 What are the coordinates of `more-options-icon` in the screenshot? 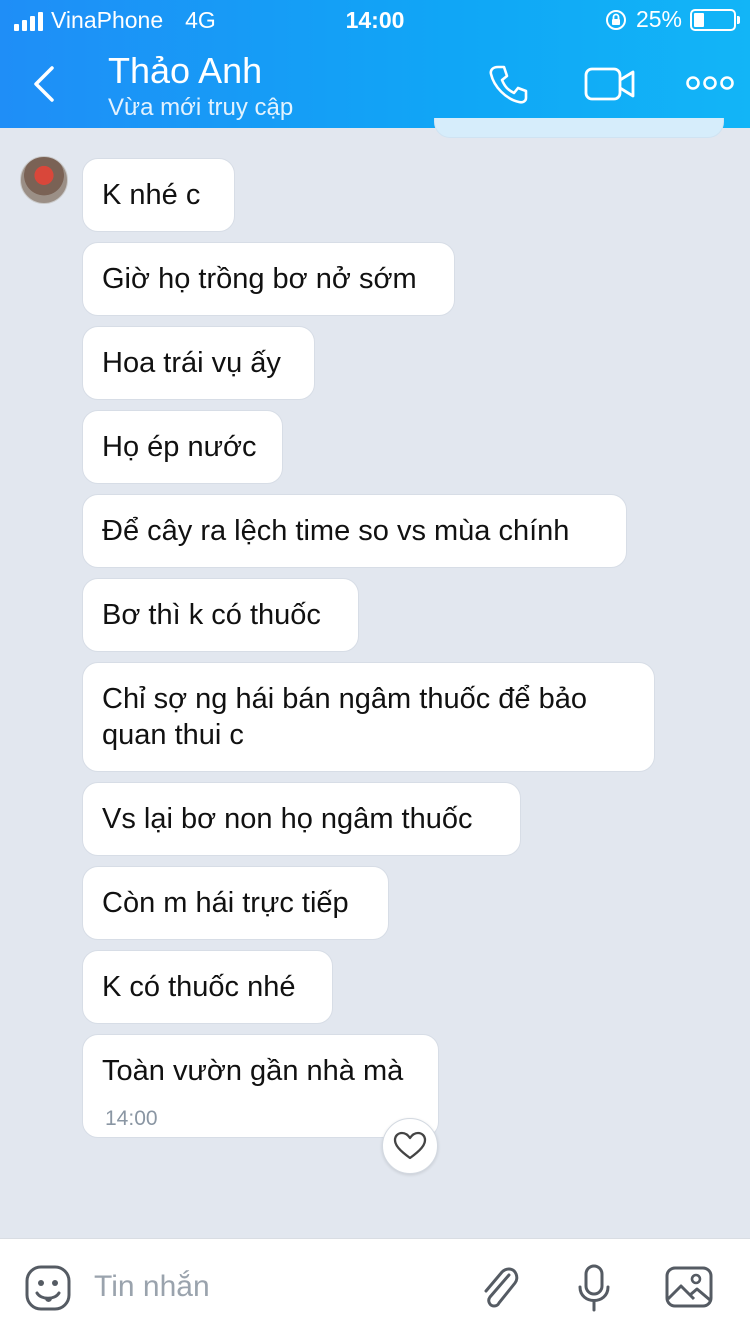 It's located at (710, 83).